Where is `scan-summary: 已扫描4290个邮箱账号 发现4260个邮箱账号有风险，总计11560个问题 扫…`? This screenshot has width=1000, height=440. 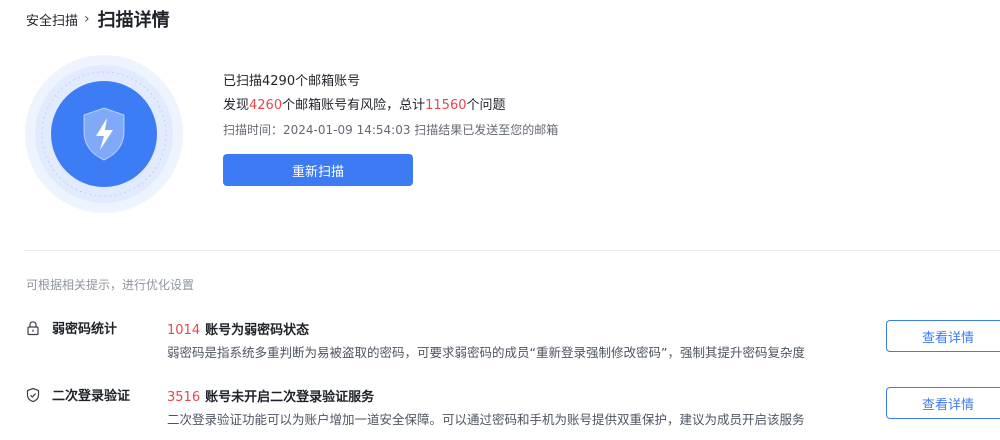 scan-summary: 已扫描4290个邮箱账号 发现4260个邮箱账号有风险，总计11560个问题 扫… is located at coordinates (390, 130).